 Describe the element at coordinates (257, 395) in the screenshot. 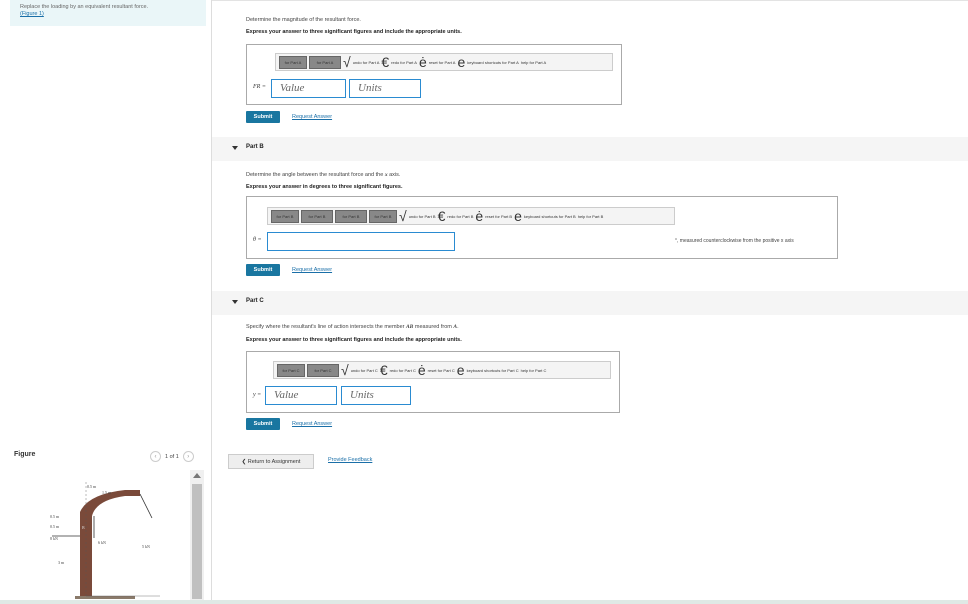

I see `partC-label: y =` at that location.